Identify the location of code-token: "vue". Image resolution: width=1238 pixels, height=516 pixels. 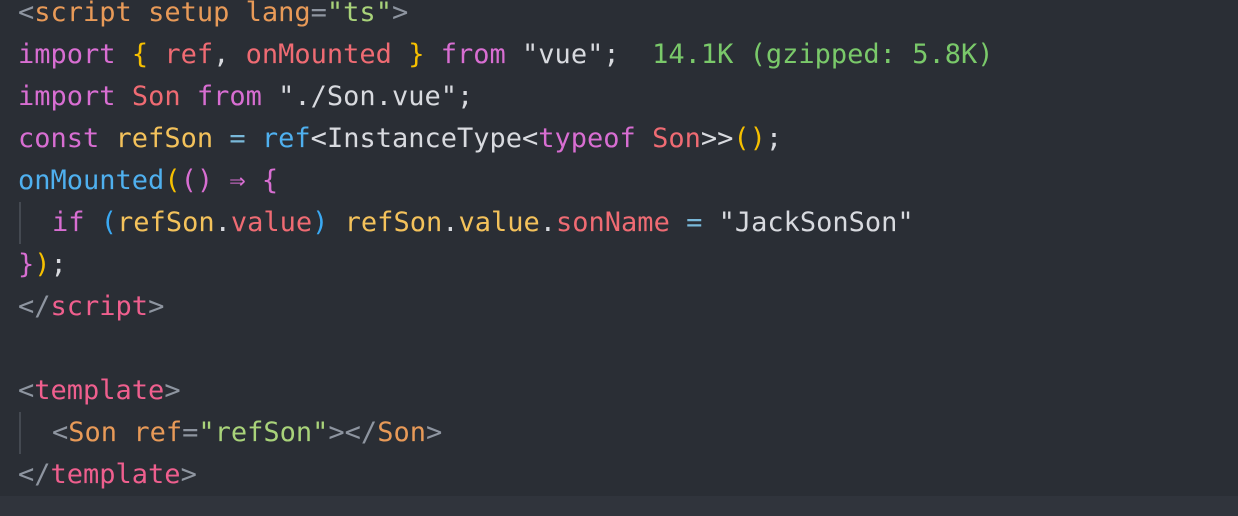
(563, 54).